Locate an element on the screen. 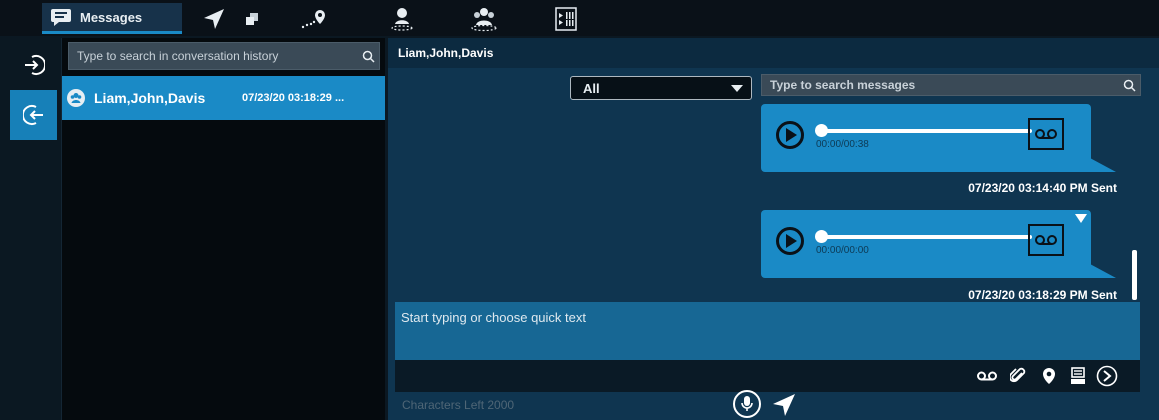 The image size is (1159, 420). compose-input: Start typing or choose quick text is located at coordinates (767, 331).